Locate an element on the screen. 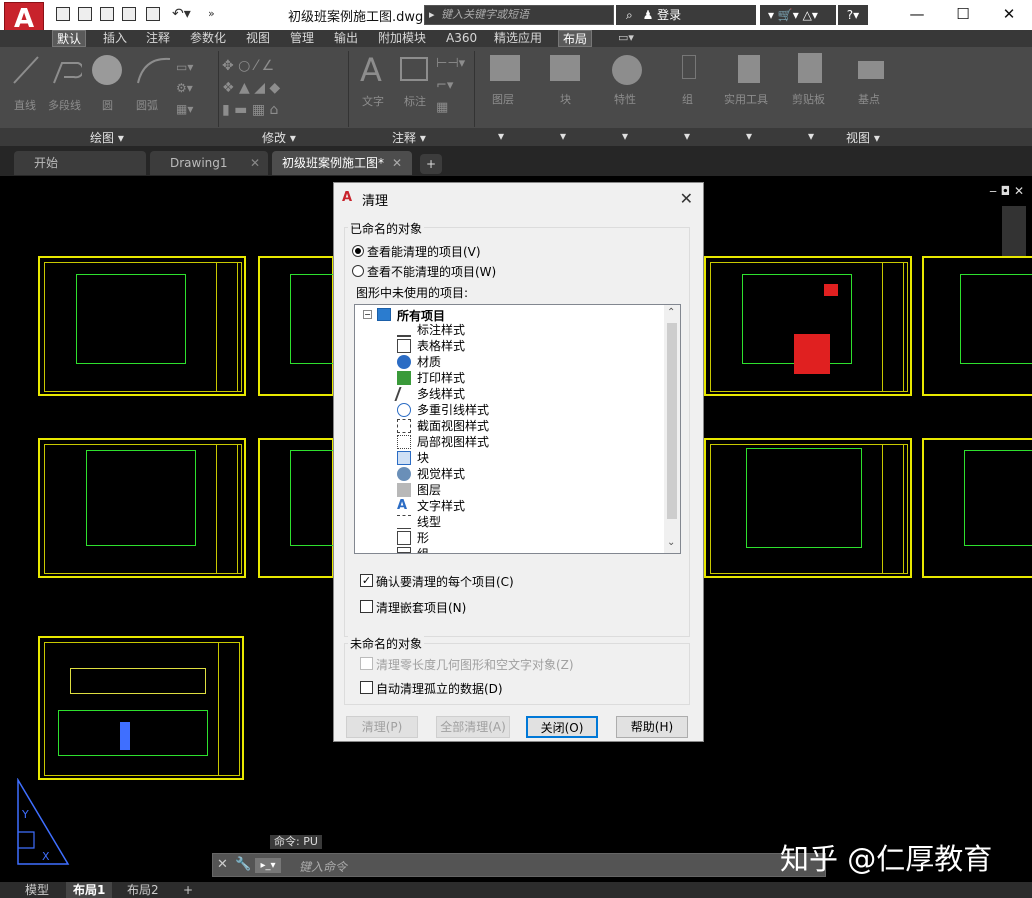 Image resolution: width=1032 pixels, height=898 pixels. dialog-close-icon: ✕ is located at coordinates (686, 198).